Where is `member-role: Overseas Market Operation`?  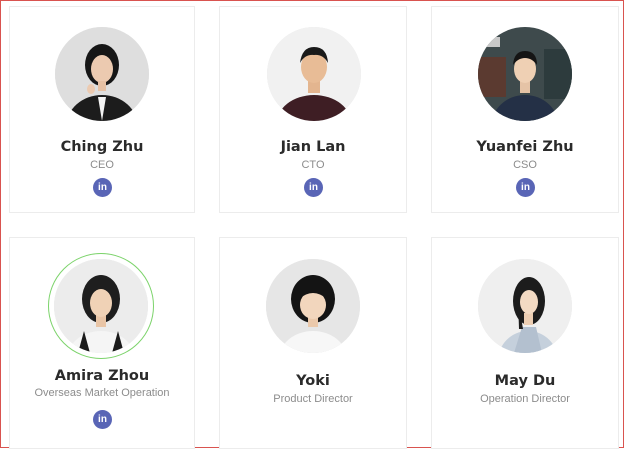
member-role: Overseas Market Operation is located at coordinates (102, 393).